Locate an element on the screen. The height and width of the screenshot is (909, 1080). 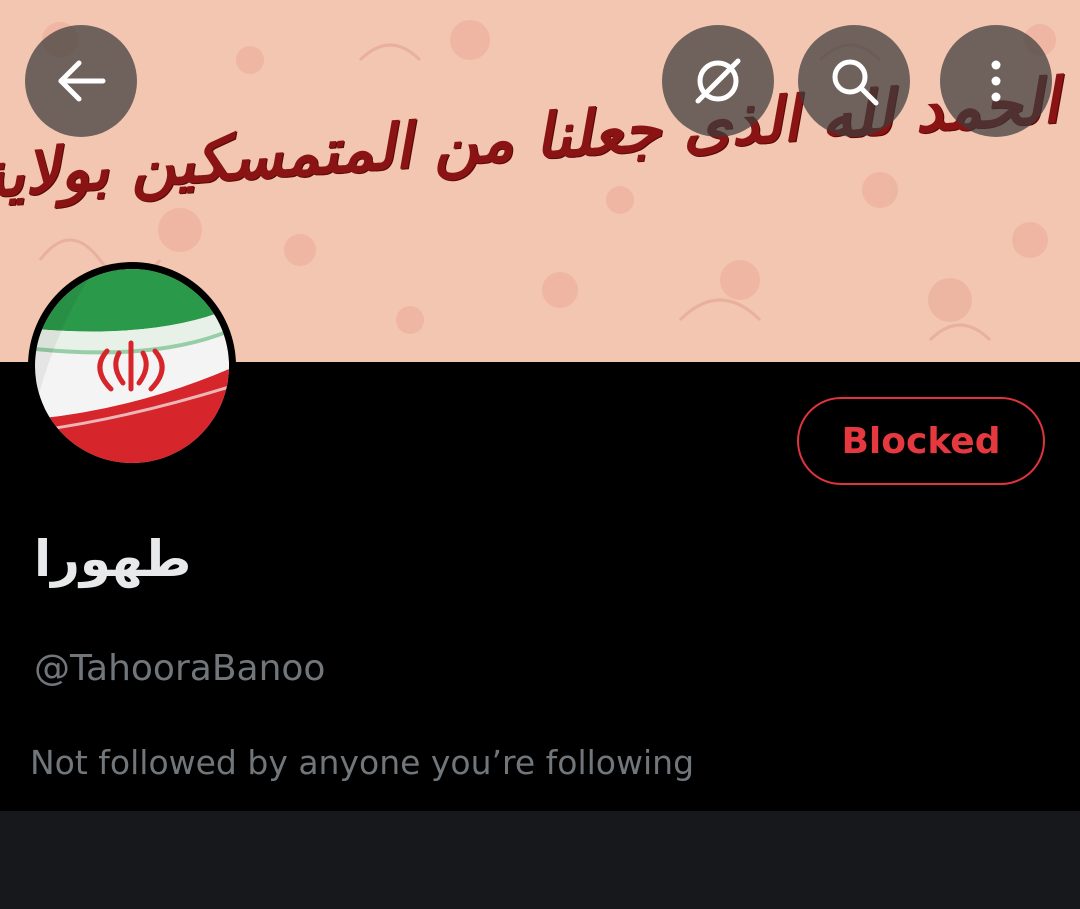
mutual-followers-note: Not followed by anyone you’re following is located at coordinates (362, 762).